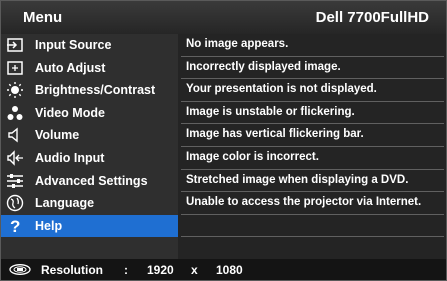 The width and height of the screenshot is (447, 281). Describe the element at coordinates (223, 17) in the screenshot. I see `menu-header: Menu Dell 7700FullHD` at that location.